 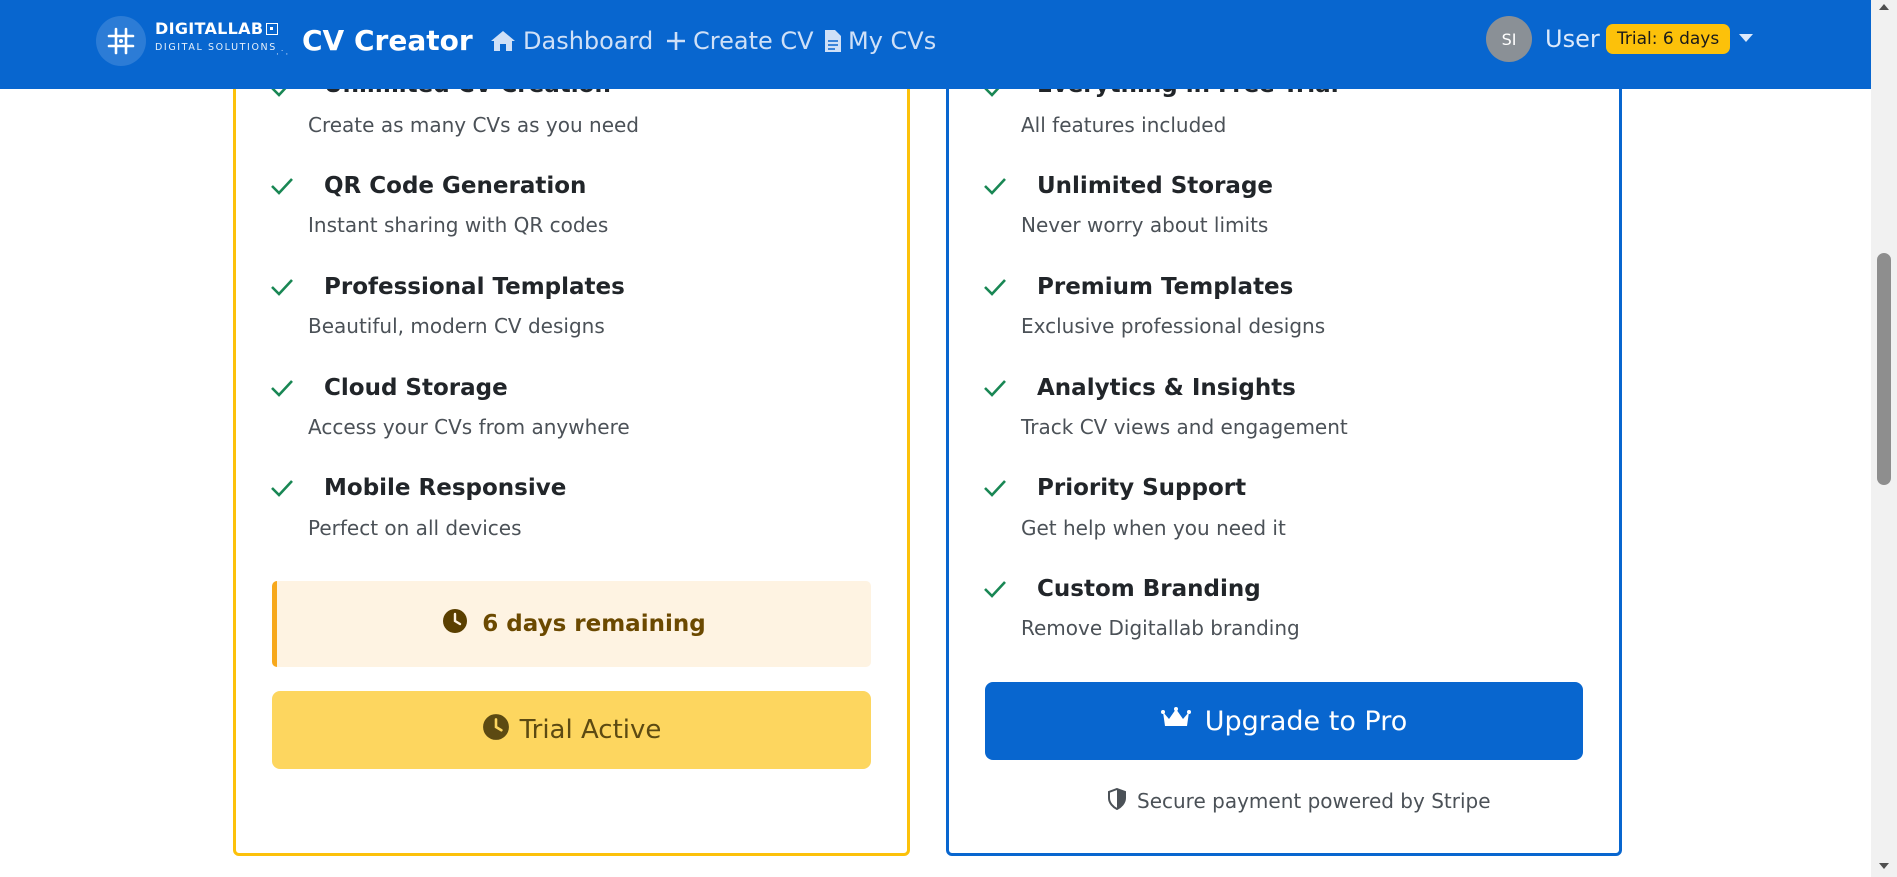 I want to click on feature-description: Beautiful, modern CV designs, so click(x=456, y=326).